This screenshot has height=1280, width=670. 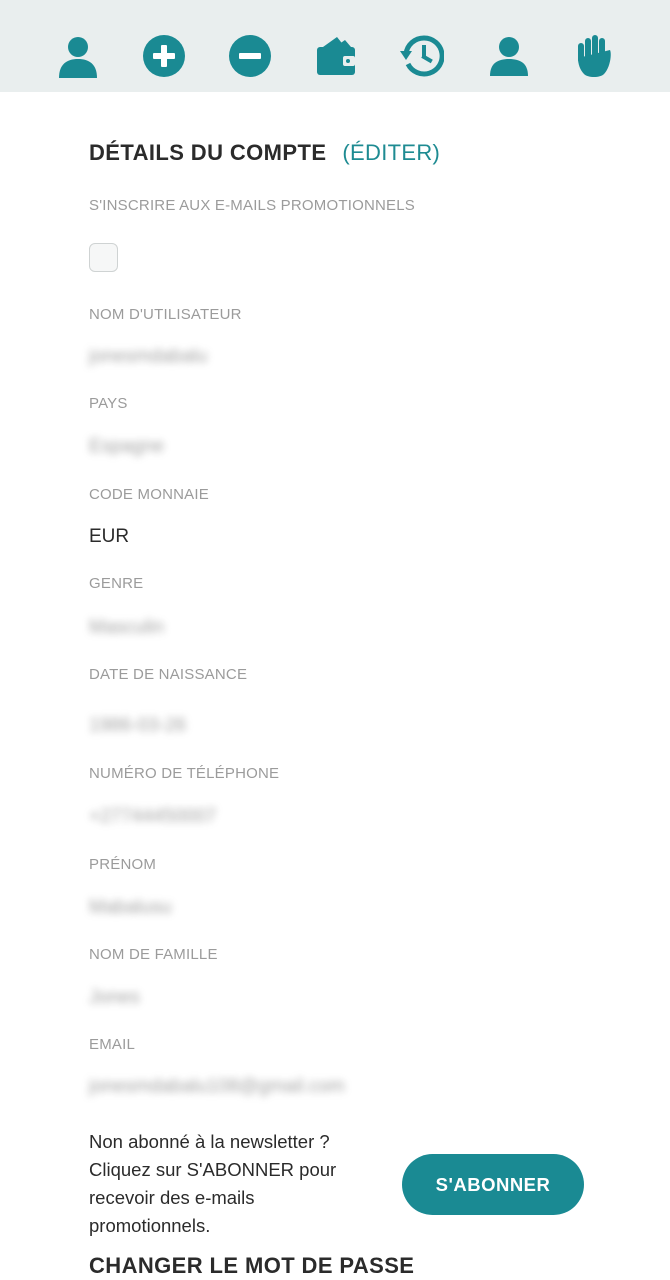 What do you see at coordinates (78, 56) in the screenshot?
I see `profile-icon` at bounding box center [78, 56].